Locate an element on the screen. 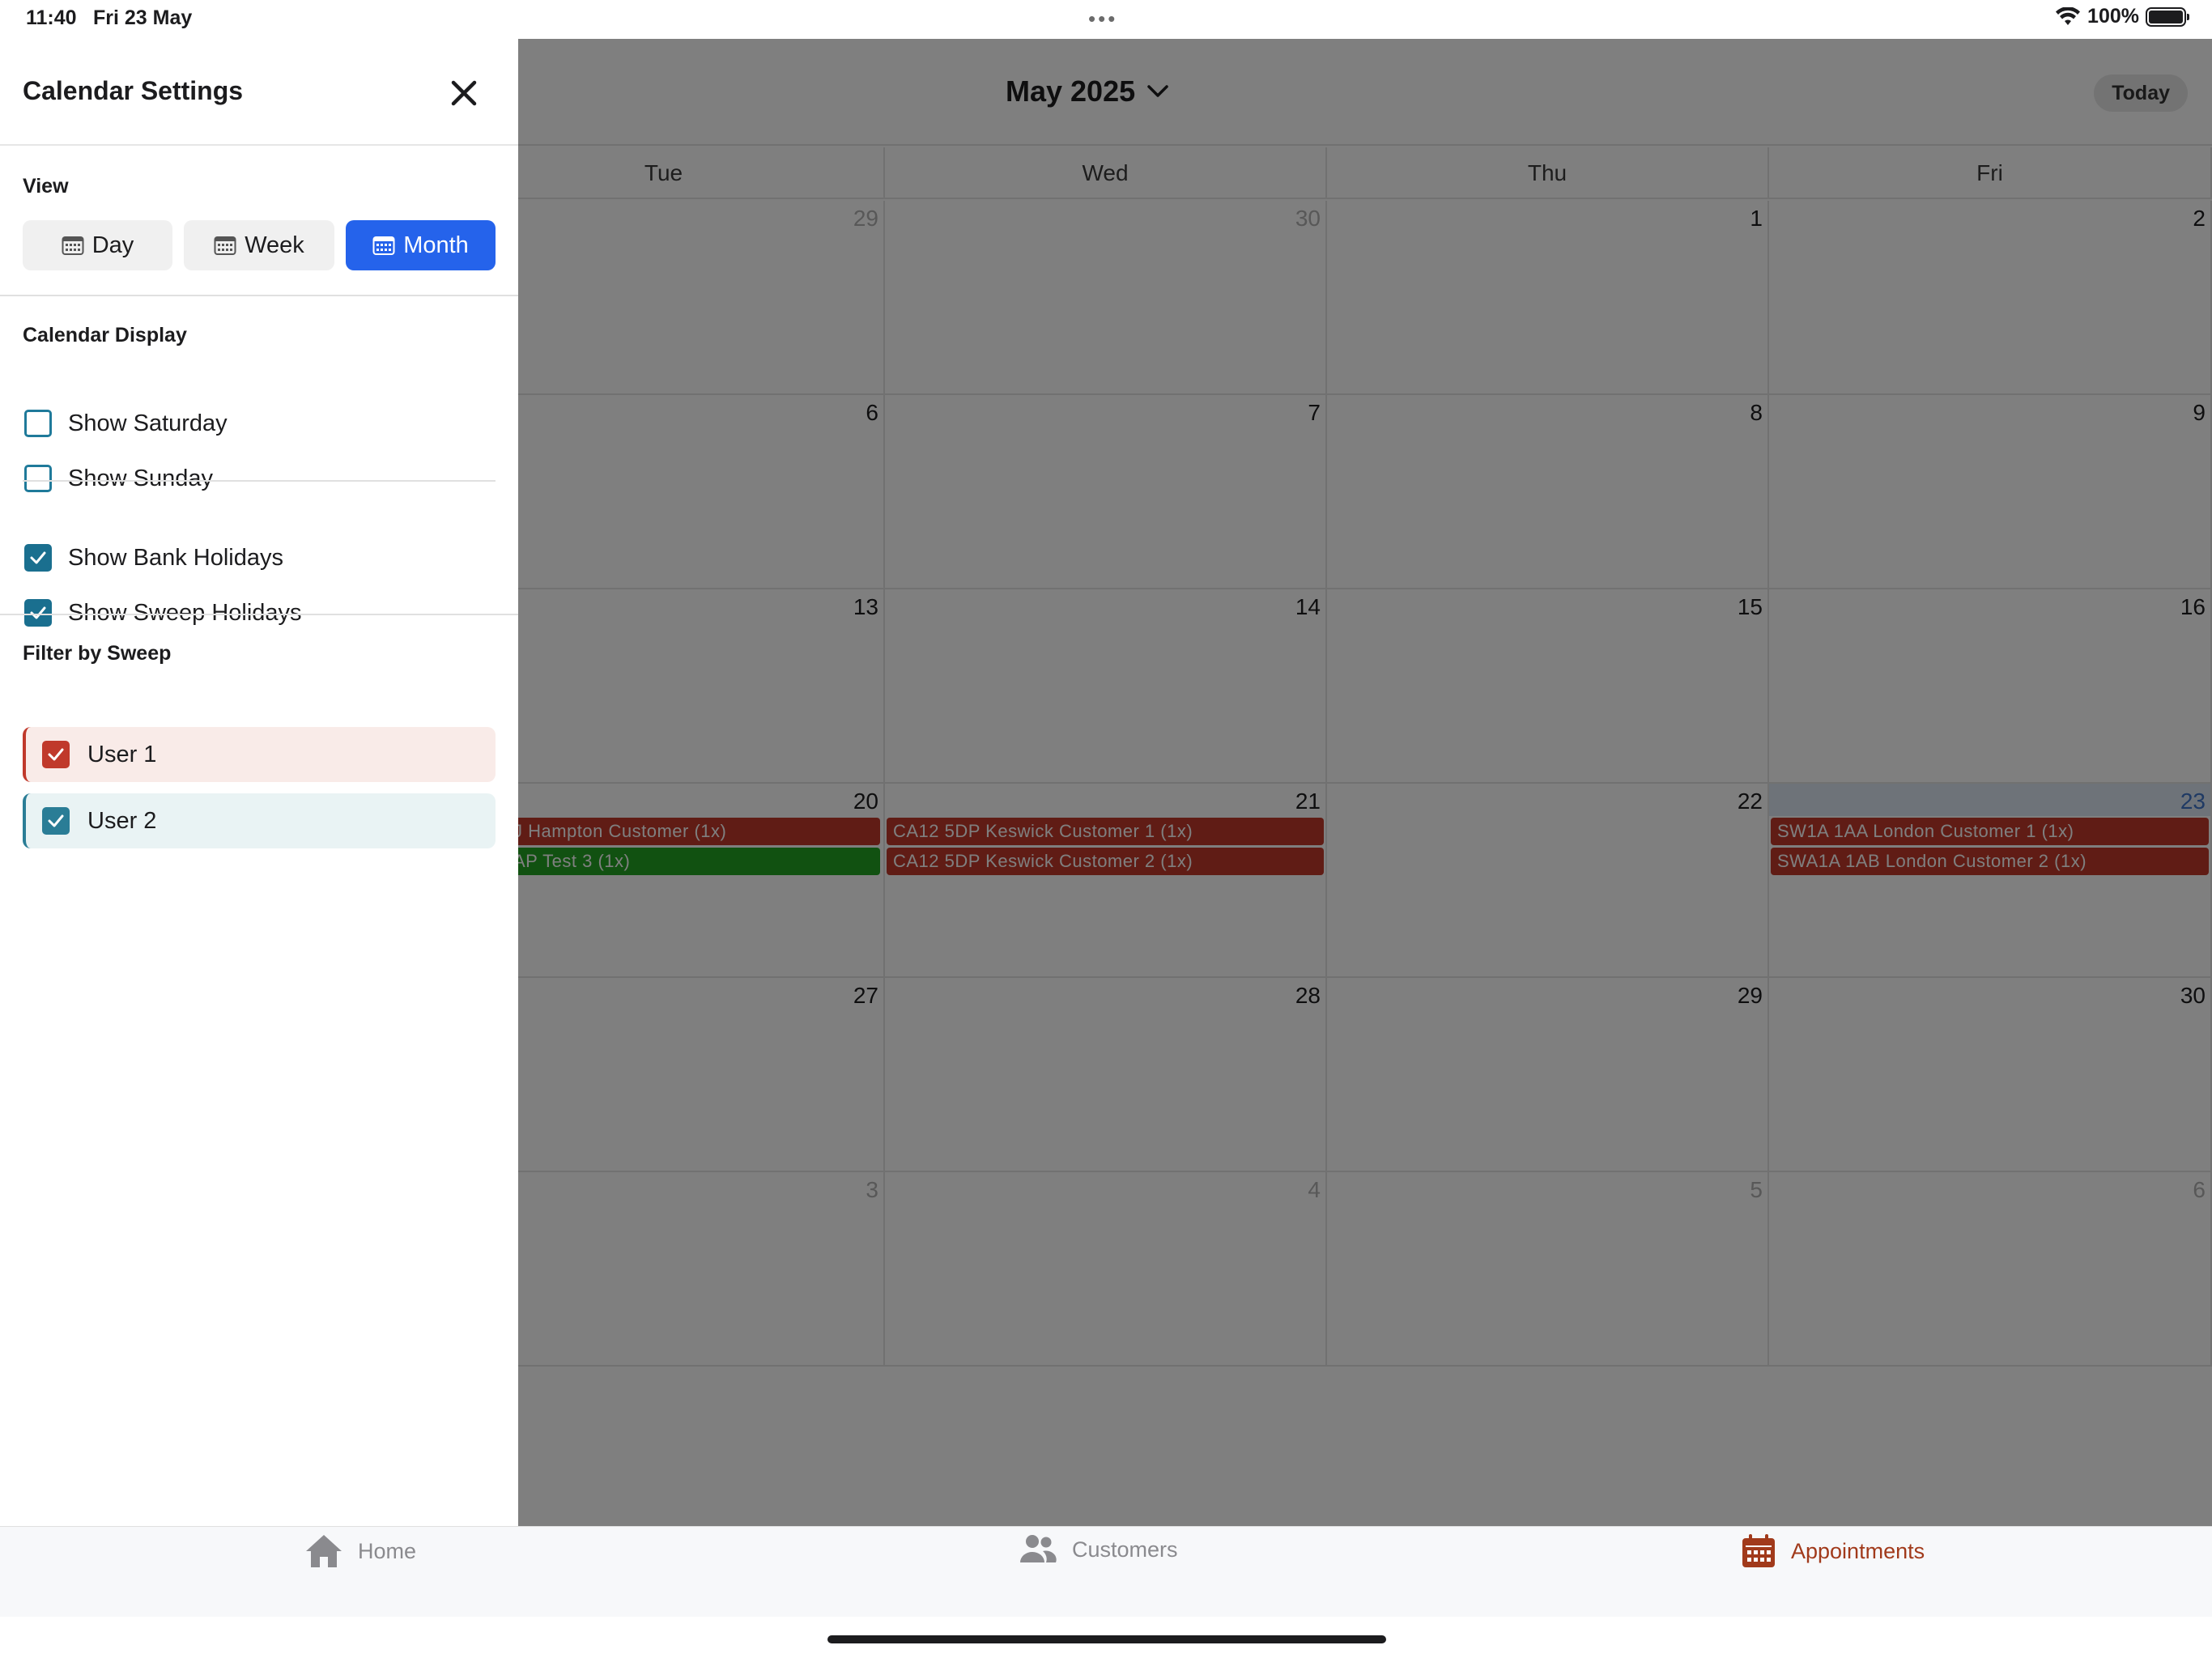 This screenshot has width=2212, height=1658. day-cell: 13 is located at coordinates (702, 686).